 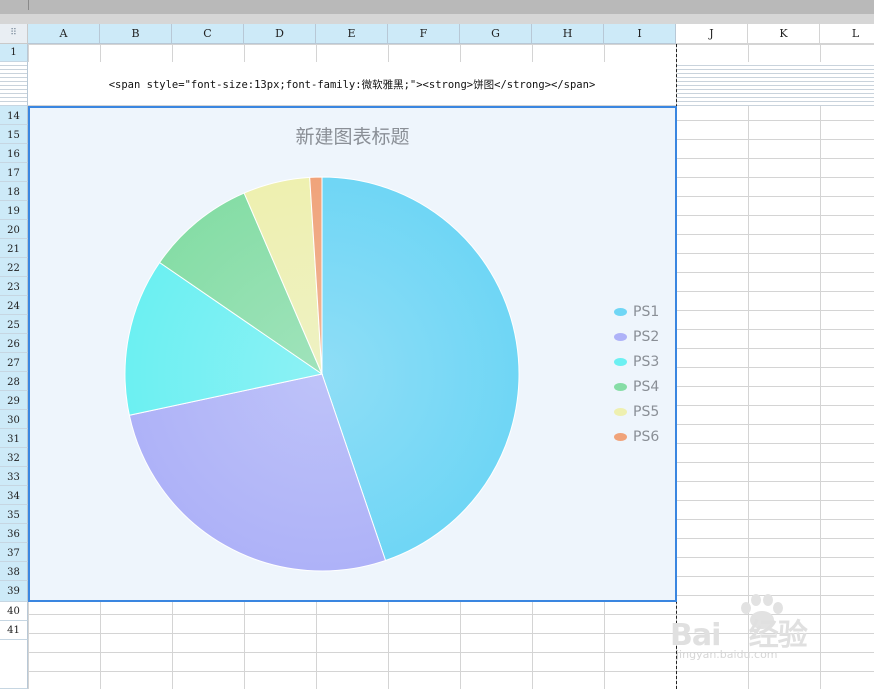 What do you see at coordinates (14, 664) in the screenshot?
I see `row-header-blank` at bounding box center [14, 664].